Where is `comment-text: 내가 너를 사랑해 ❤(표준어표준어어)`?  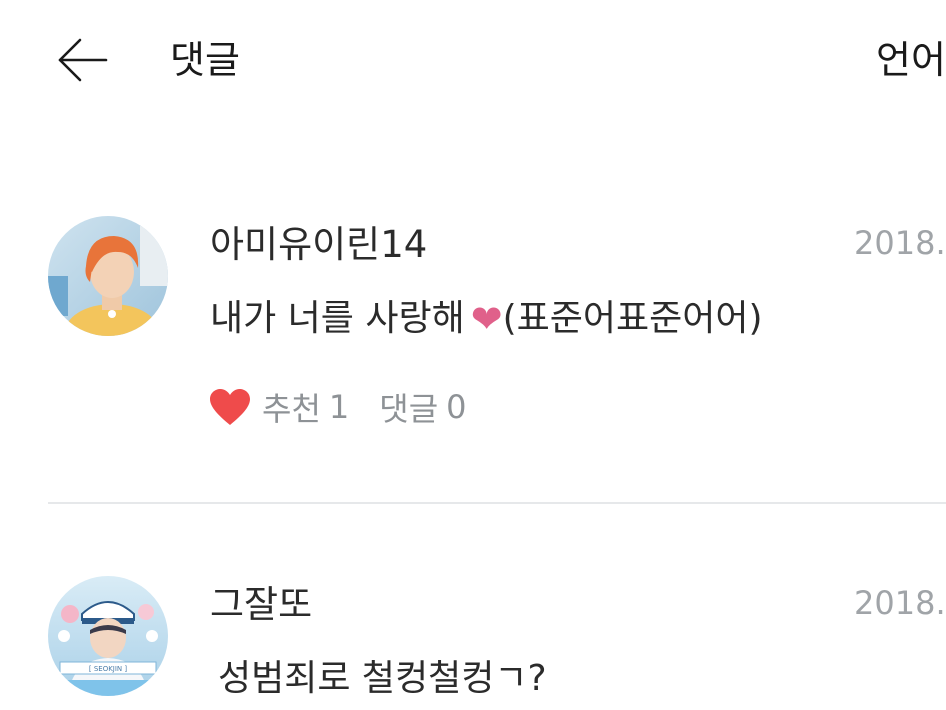 comment-text: 내가 너를 사랑해 ❤(표준어표준어어) is located at coordinates (486, 319).